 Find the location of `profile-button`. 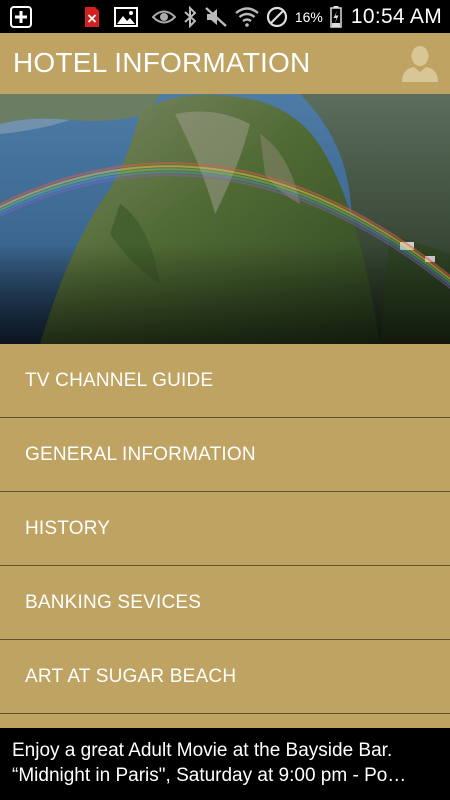

profile-button is located at coordinates (420, 63).